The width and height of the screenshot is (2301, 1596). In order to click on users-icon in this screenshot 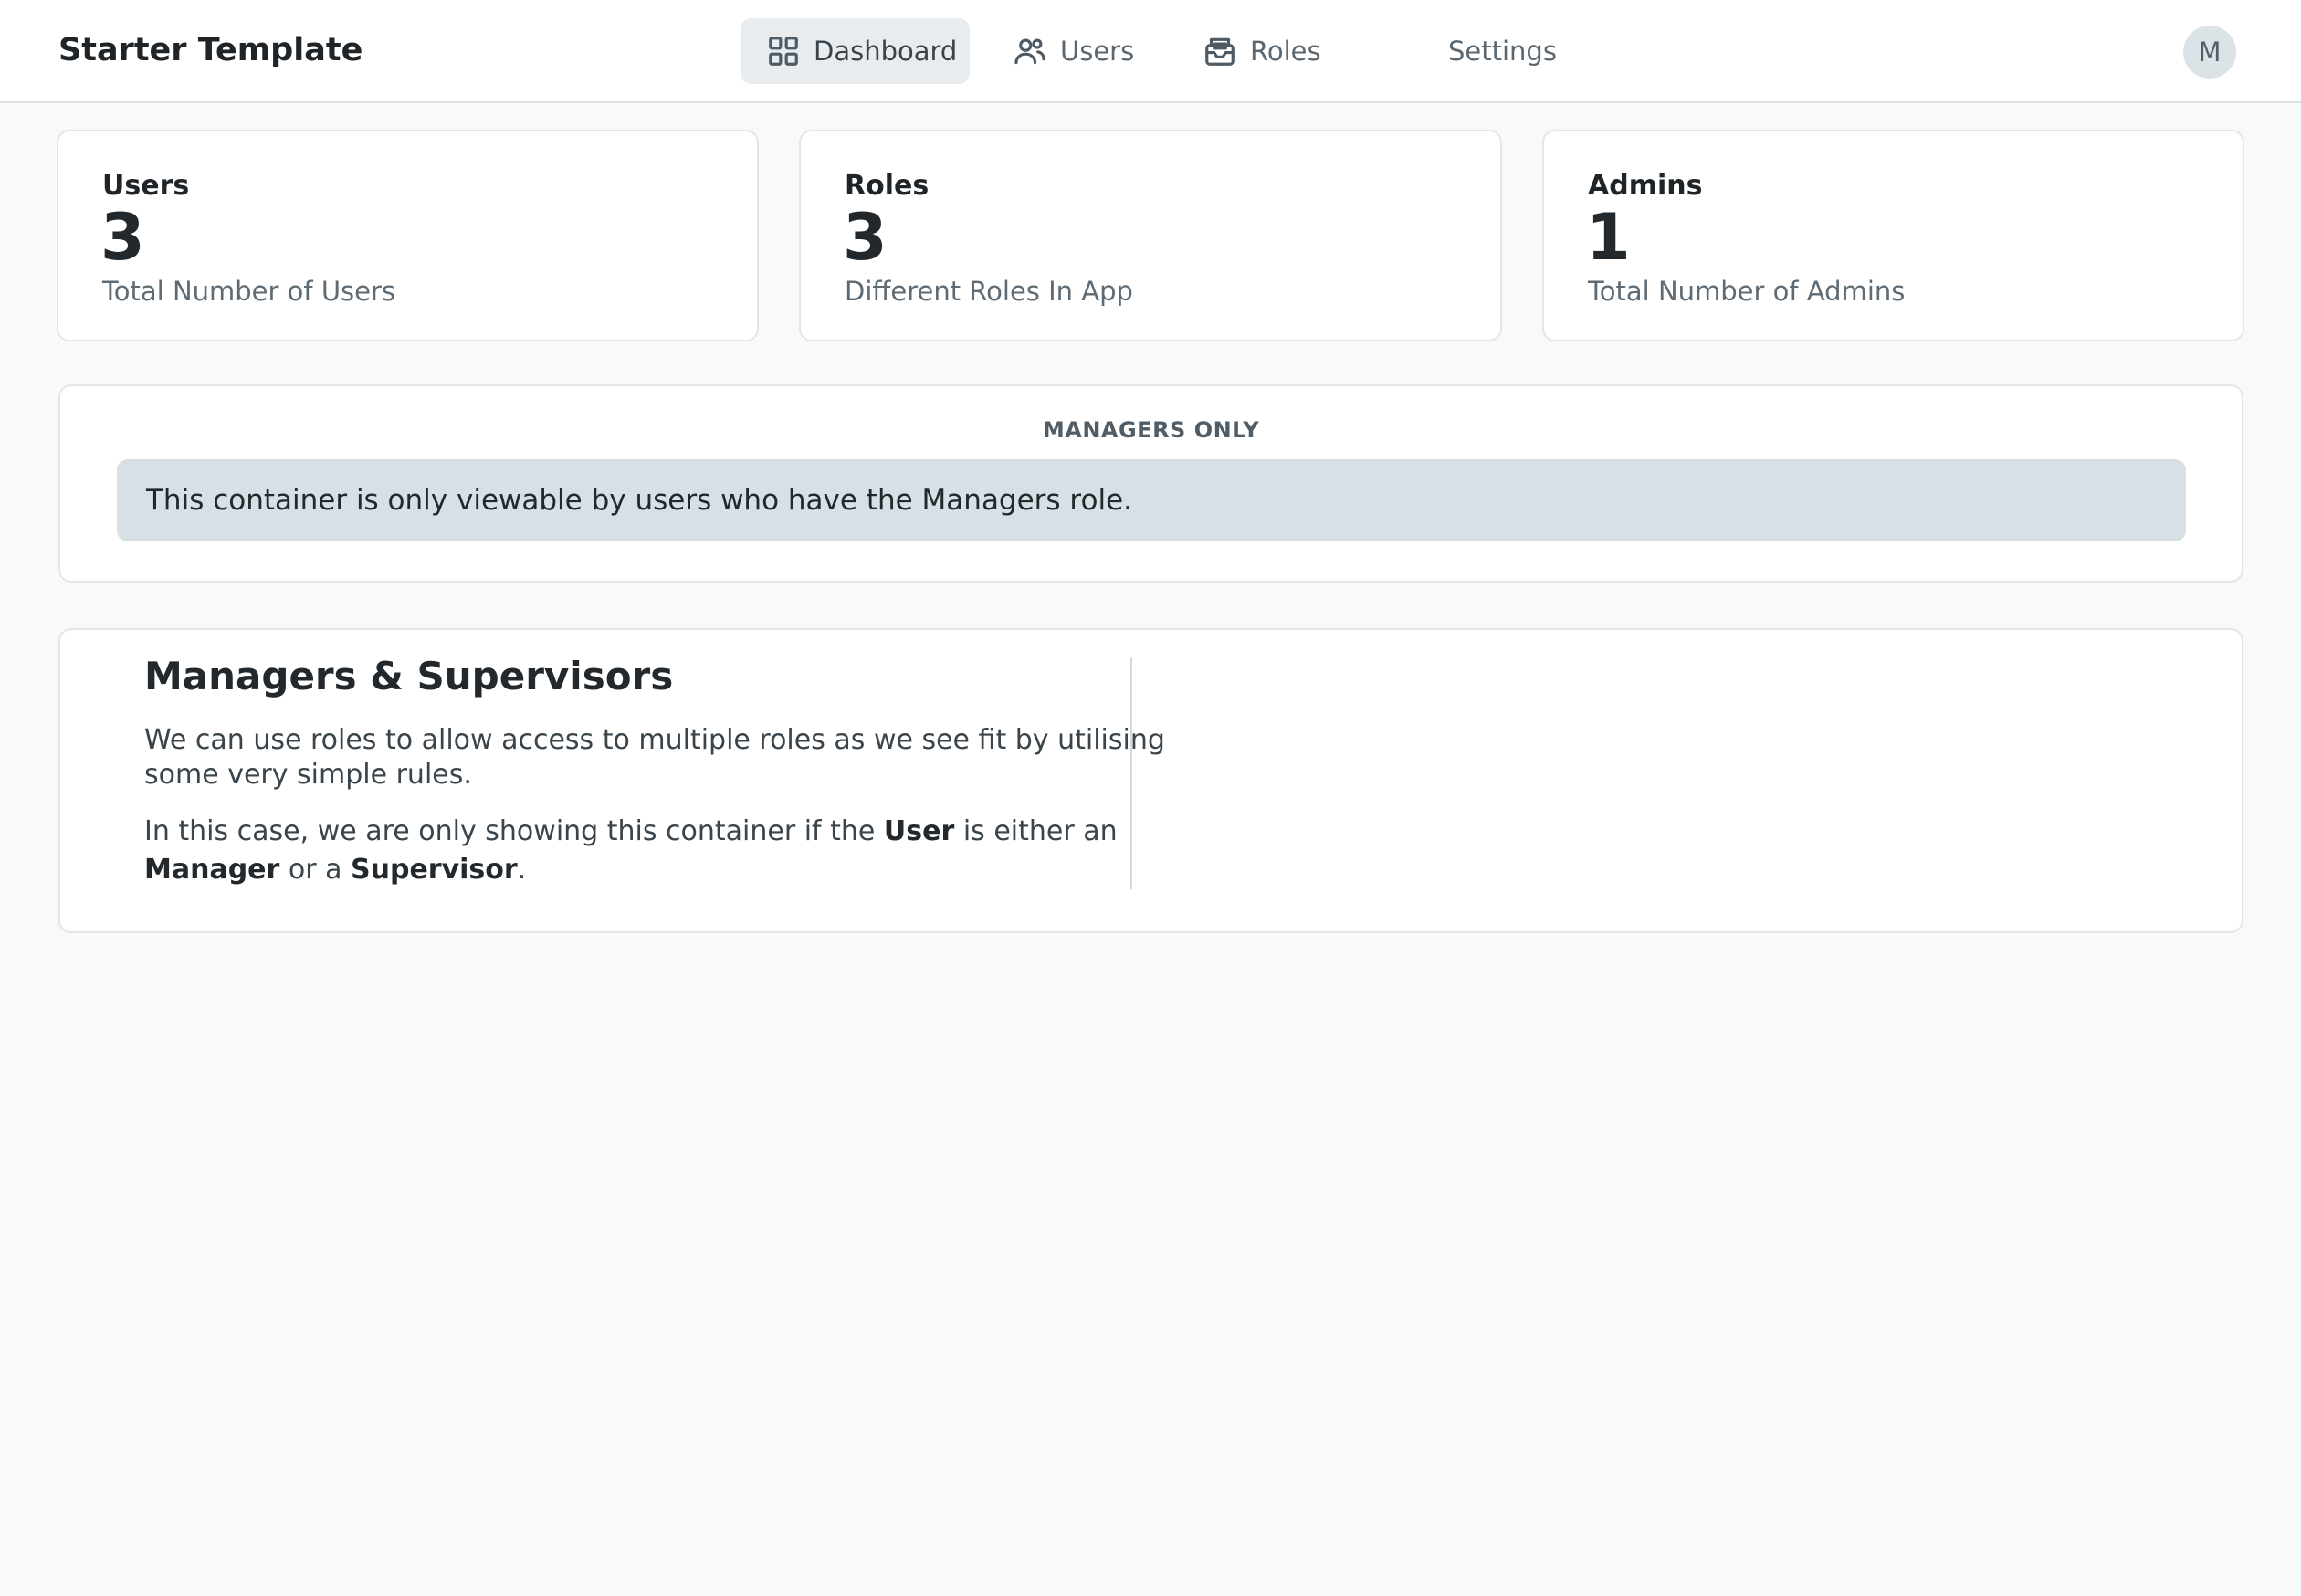, I will do `click(1030, 51)`.